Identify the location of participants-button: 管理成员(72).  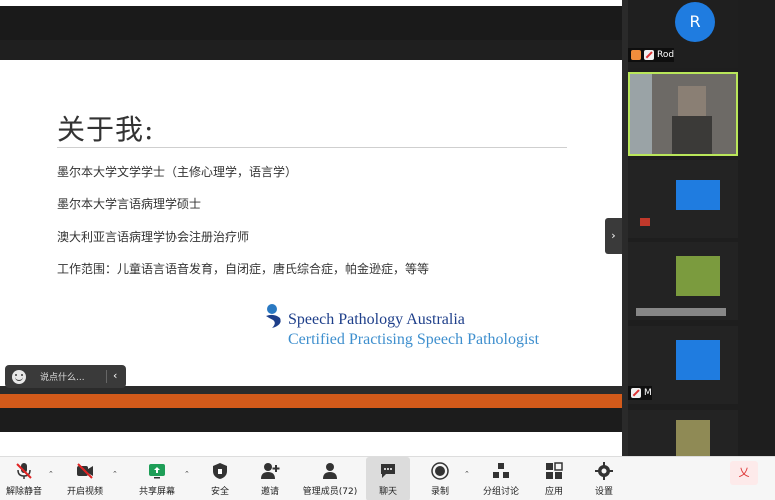
(330, 478).